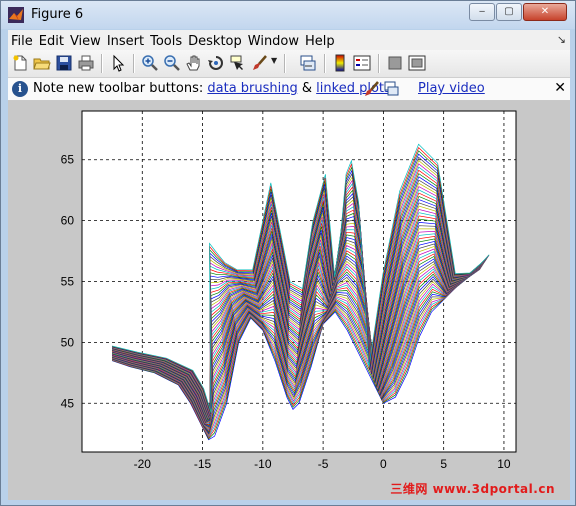 This screenshot has width=576, height=506. Describe the element at coordinates (118, 63) in the screenshot. I see `pointer-icon` at that location.